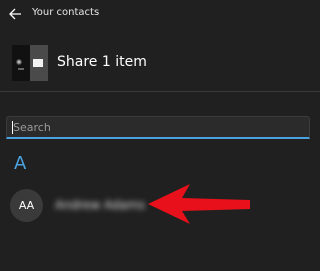  Describe the element at coordinates (199, 204) in the screenshot. I see `annotation-arrow-icon` at that location.